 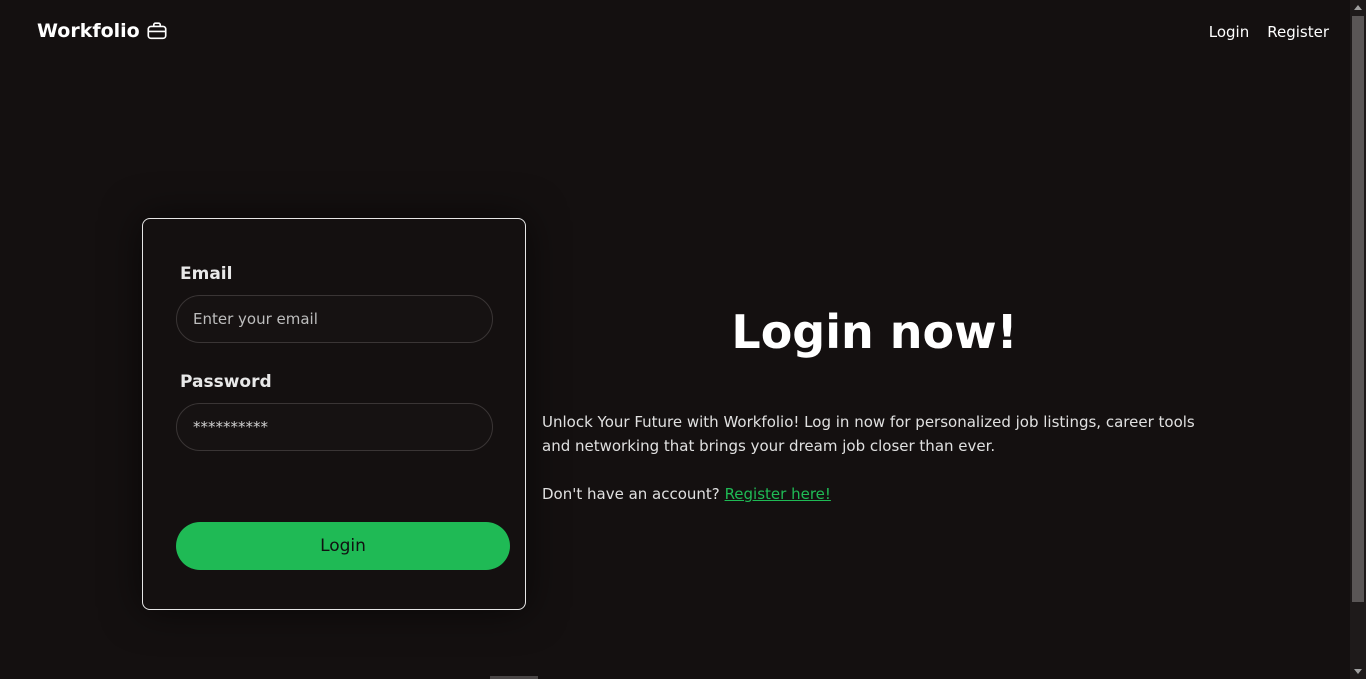 What do you see at coordinates (206, 274) in the screenshot?
I see `email-label: Email` at bounding box center [206, 274].